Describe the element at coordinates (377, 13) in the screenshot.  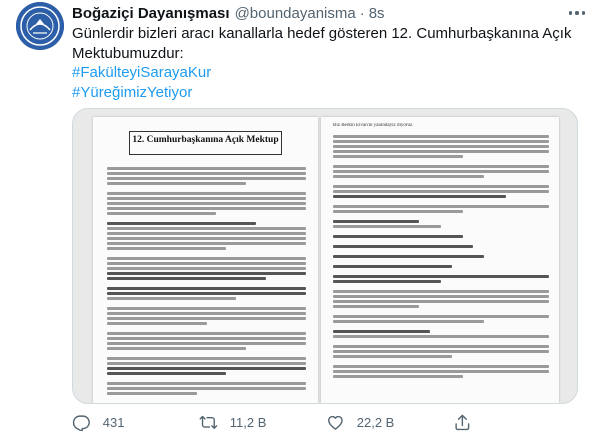
I see `timestamp: 8s` at that location.